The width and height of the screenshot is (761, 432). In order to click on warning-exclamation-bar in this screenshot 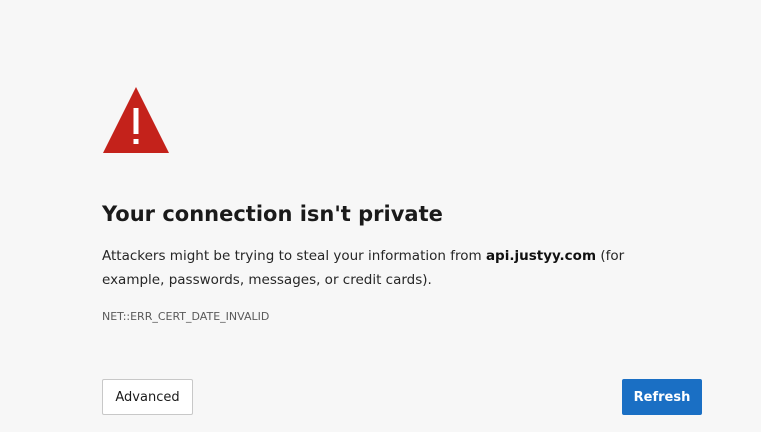, I will do `click(136, 121)`.